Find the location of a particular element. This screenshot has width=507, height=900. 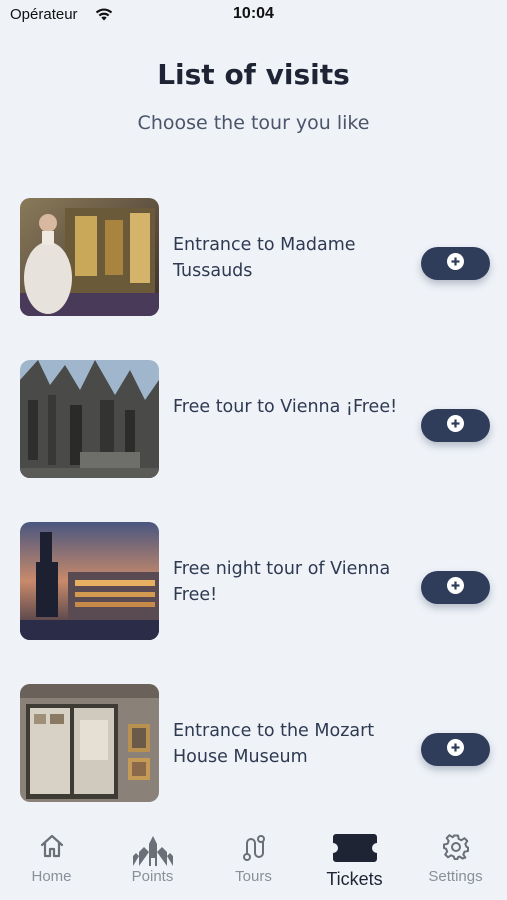

tab-label: Points is located at coordinates (152, 876).